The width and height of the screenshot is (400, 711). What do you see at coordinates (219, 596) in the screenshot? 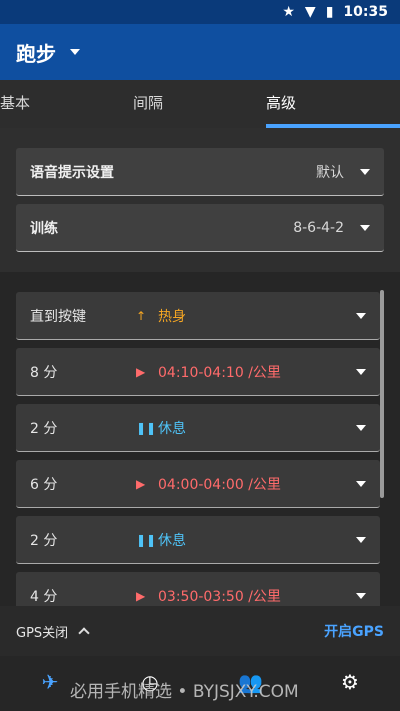
I see `step-target: 03:50-03:50 /公里` at bounding box center [219, 596].